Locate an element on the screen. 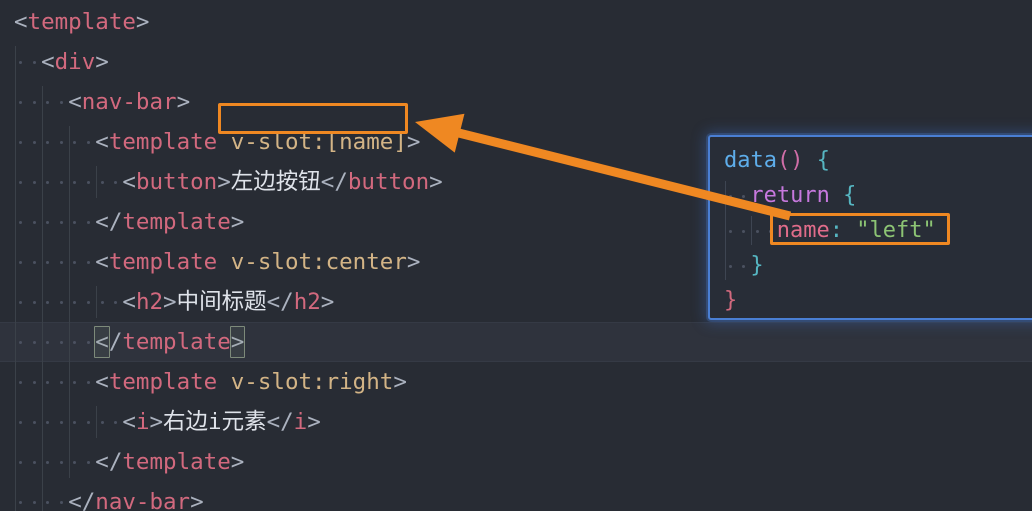 The image size is (1032, 511). code-line: <template> is located at coordinates (516, 22).